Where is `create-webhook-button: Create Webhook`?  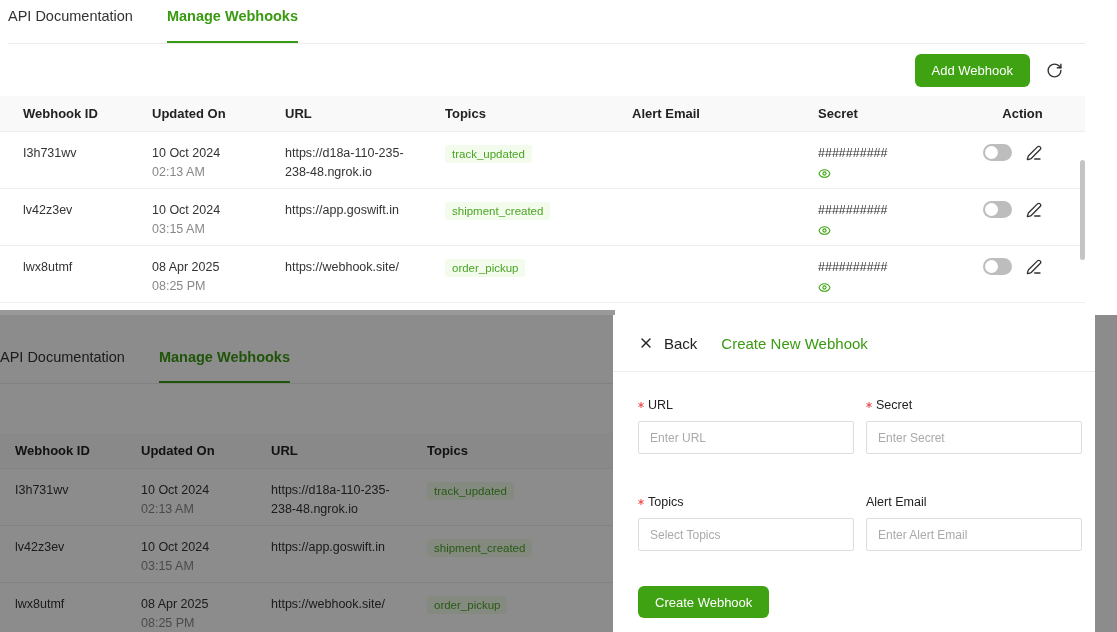 create-webhook-button: Create Webhook is located at coordinates (704, 602).